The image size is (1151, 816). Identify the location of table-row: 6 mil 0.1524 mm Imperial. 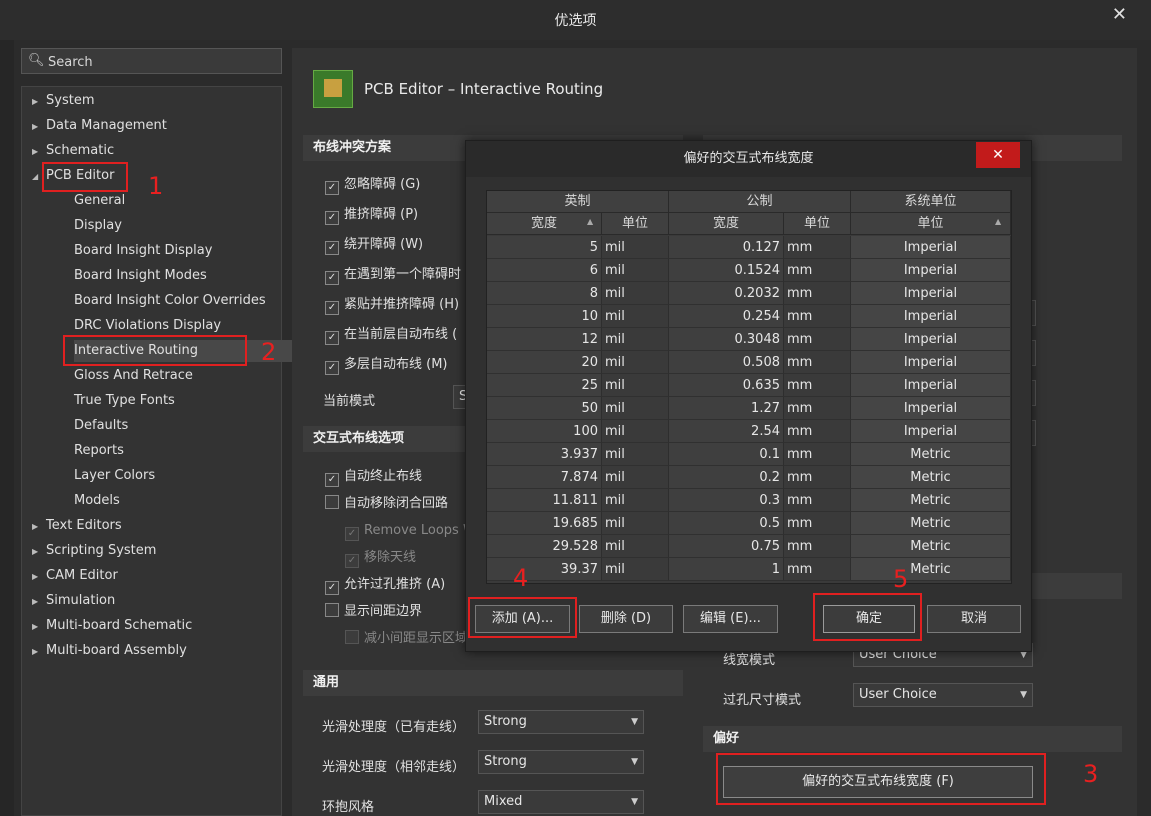
(749, 270).